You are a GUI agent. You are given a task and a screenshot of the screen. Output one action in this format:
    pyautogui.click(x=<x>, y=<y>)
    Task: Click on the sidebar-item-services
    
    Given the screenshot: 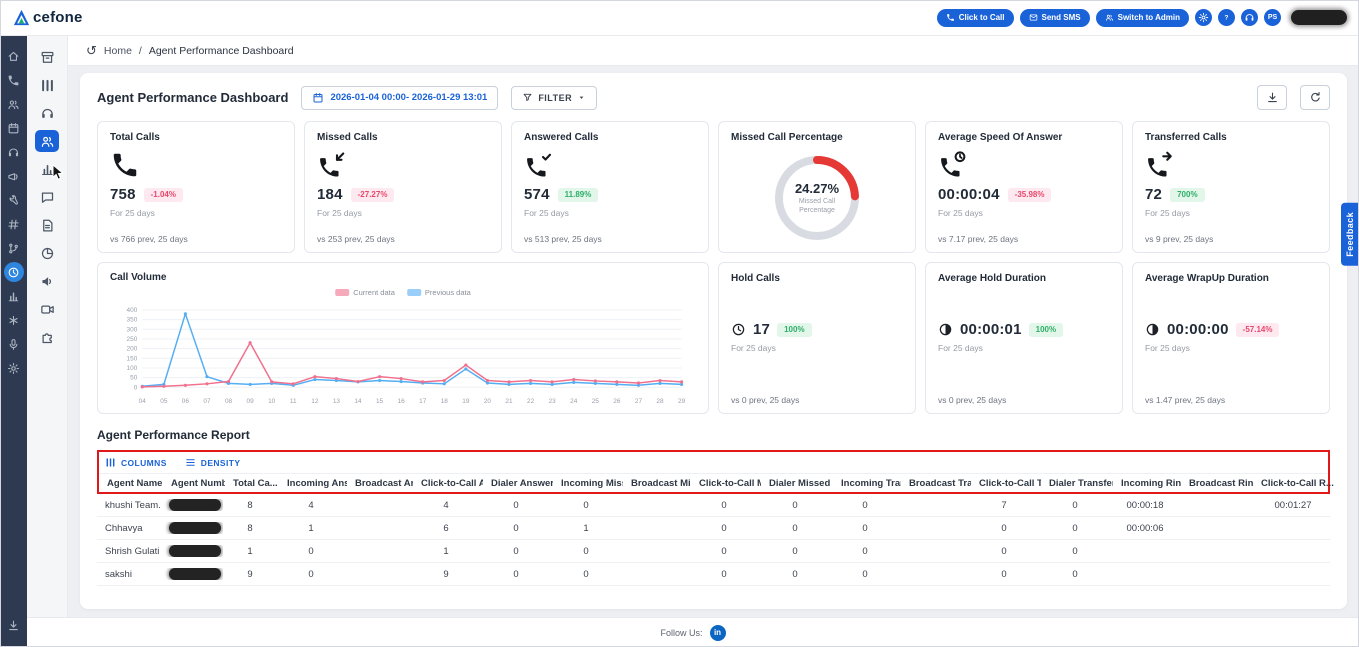 What is the action you would take?
    pyautogui.click(x=14, y=320)
    